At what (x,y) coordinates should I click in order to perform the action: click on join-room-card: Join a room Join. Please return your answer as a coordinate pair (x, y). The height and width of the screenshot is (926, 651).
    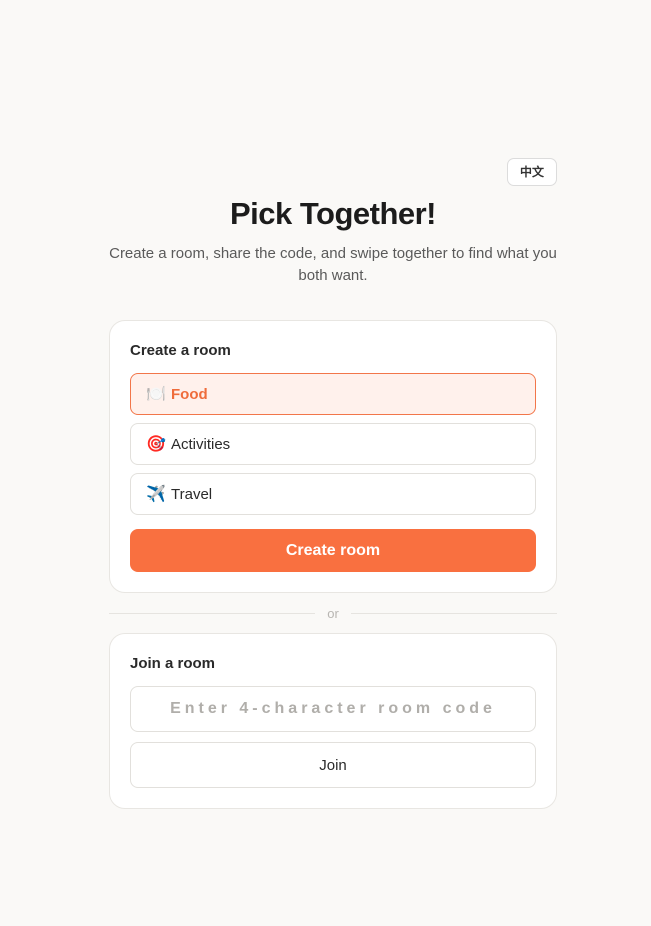
    Looking at the image, I should click on (333, 721).